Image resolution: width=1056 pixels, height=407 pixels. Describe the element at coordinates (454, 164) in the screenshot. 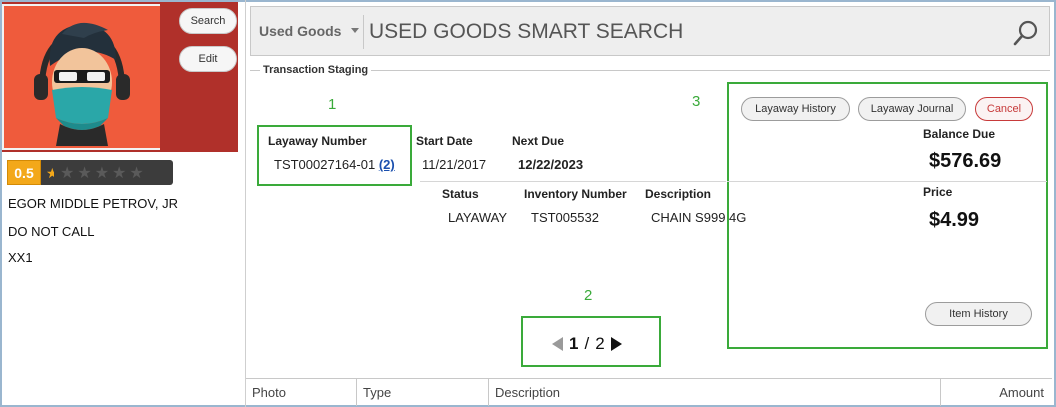

I see `start-date-value: 11/21/2017` at that location.